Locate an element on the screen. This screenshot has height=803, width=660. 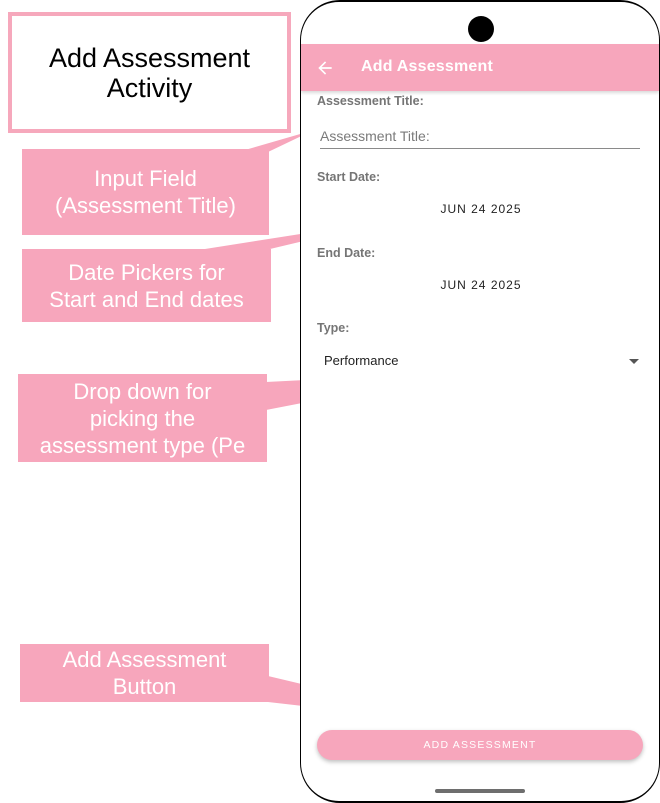
assessment-title-input is located at coordinates (480, 136).